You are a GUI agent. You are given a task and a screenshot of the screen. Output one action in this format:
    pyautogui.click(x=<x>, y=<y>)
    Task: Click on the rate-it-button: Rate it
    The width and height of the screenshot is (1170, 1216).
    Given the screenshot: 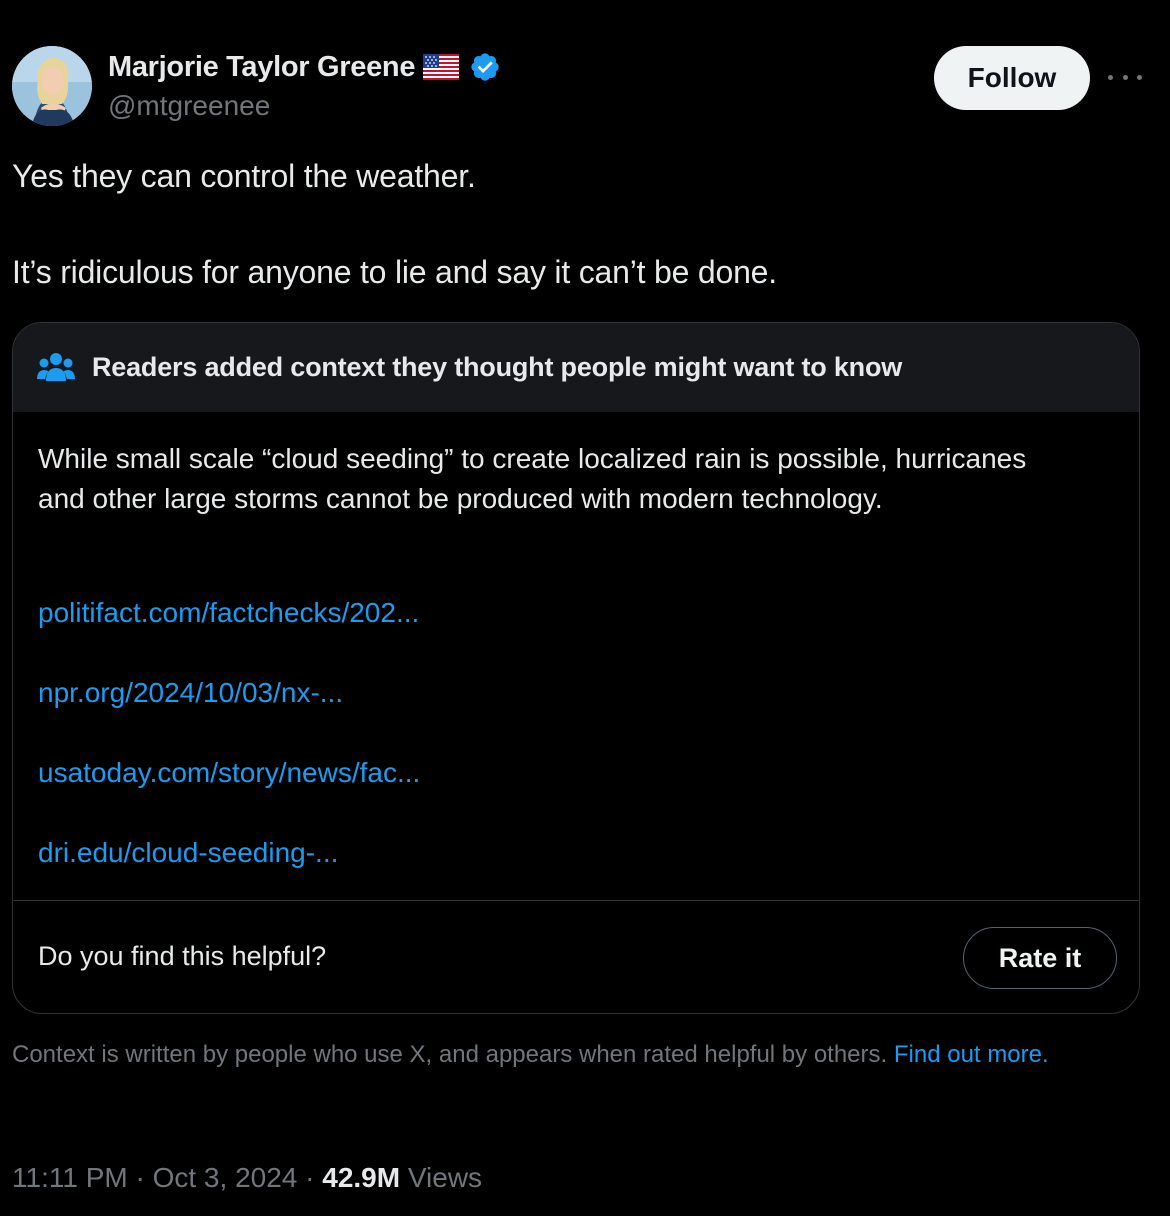 What is the action you would take?
    pyautogui.click(x=1040, y=958)
    